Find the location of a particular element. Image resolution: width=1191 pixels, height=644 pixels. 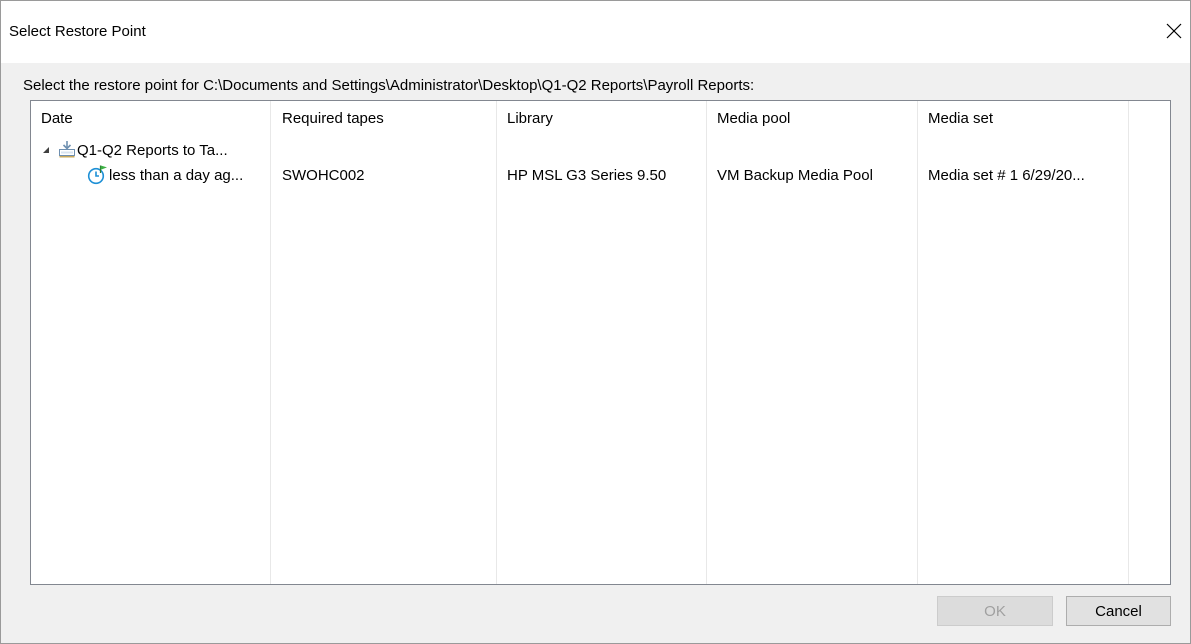

ok-button: OK is located at coordinates (995, 611).